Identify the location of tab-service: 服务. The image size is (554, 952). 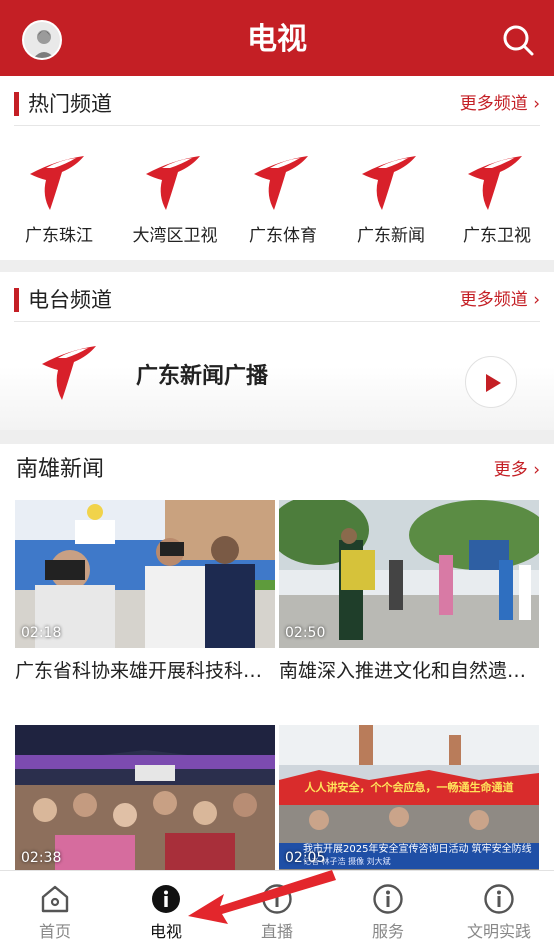
(388, 911).